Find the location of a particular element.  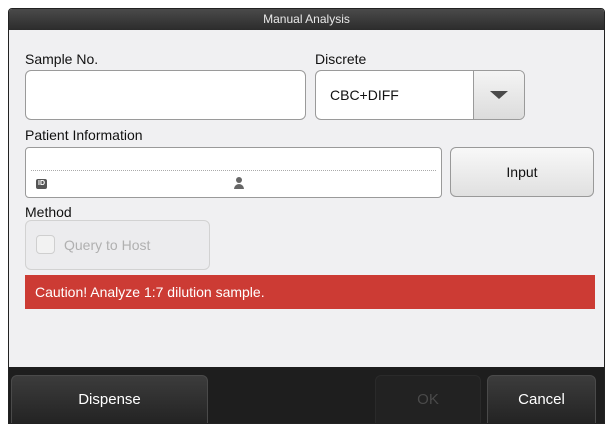

patient-input-button: Input is located at coordinates (522, 172).